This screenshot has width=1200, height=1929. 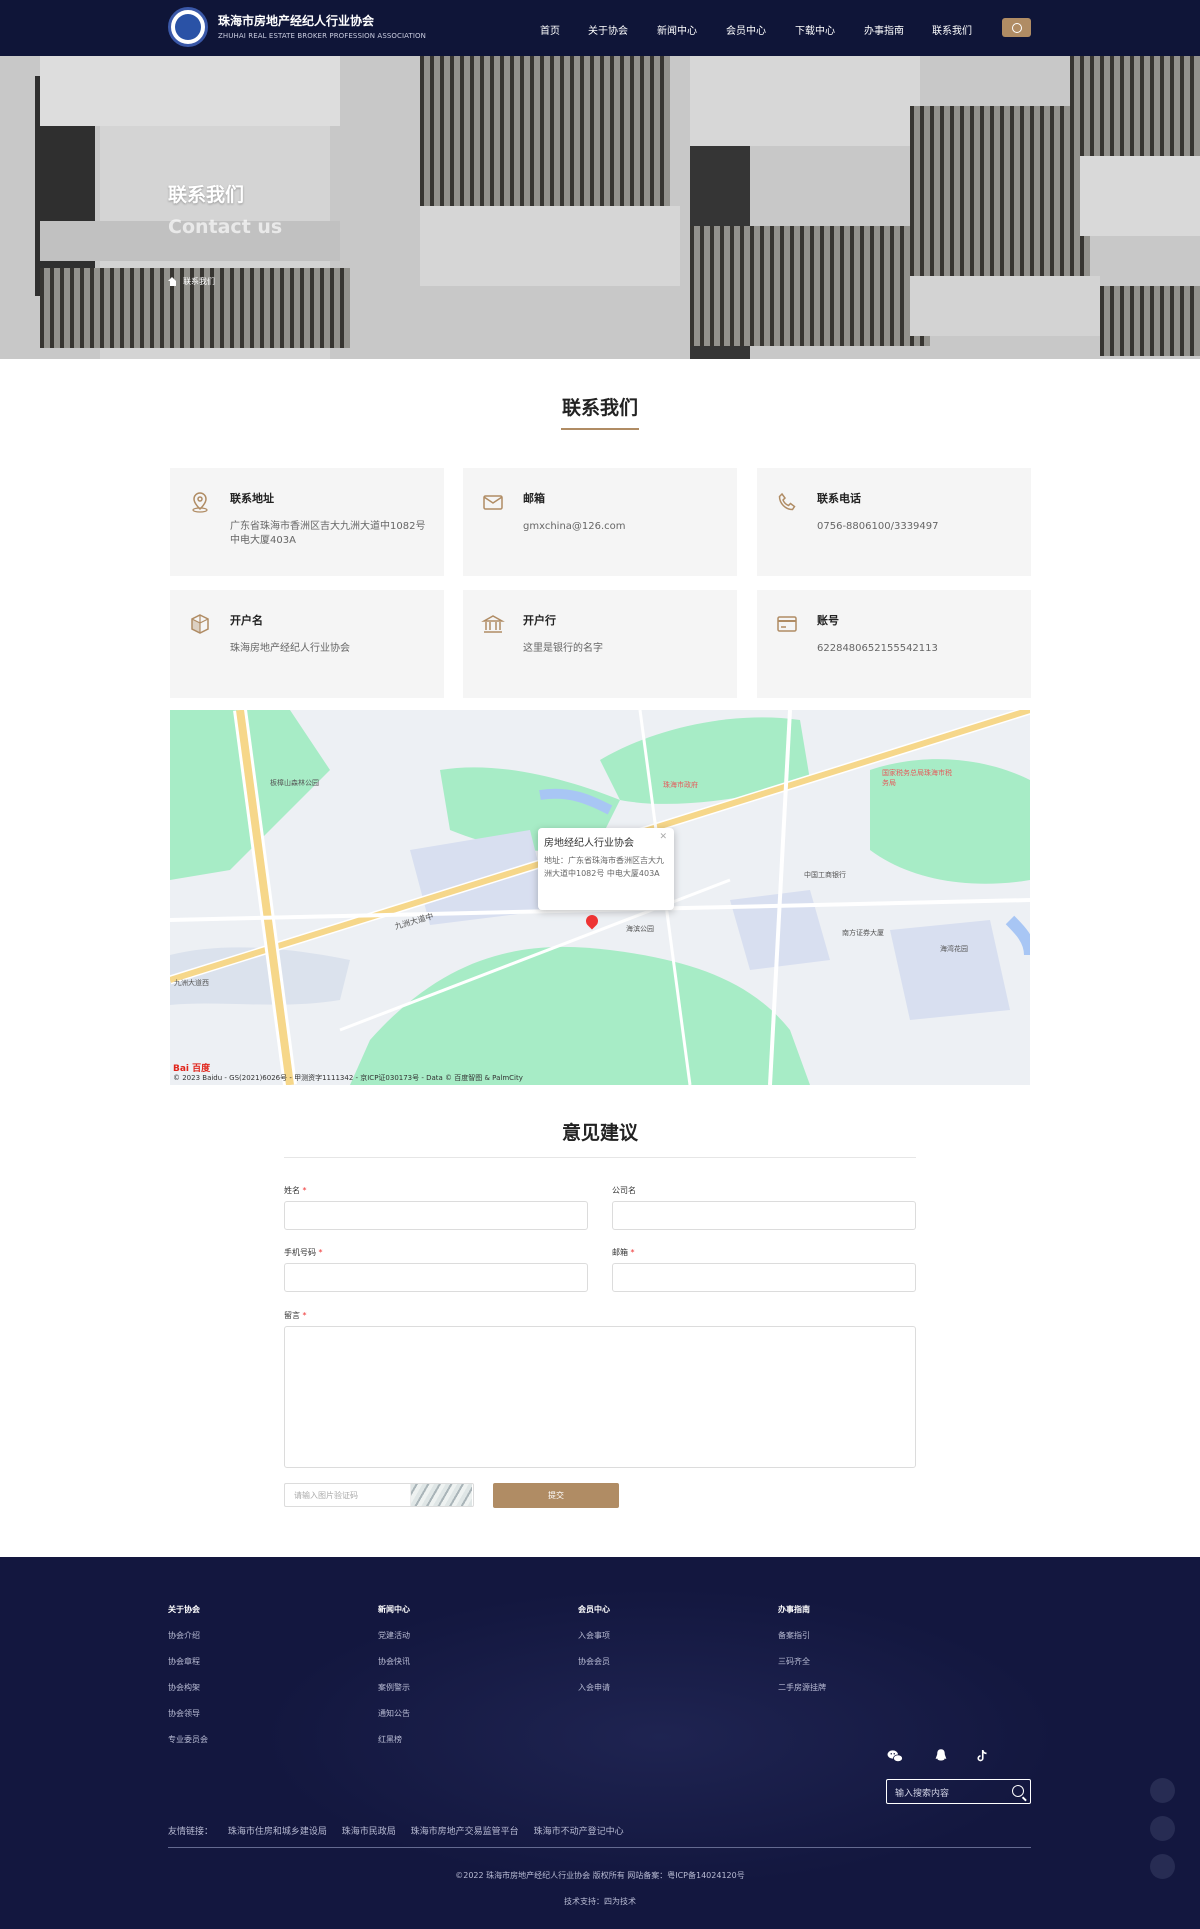 I want to click on map-label: 珠海市政府, so click(x=680, y=785).